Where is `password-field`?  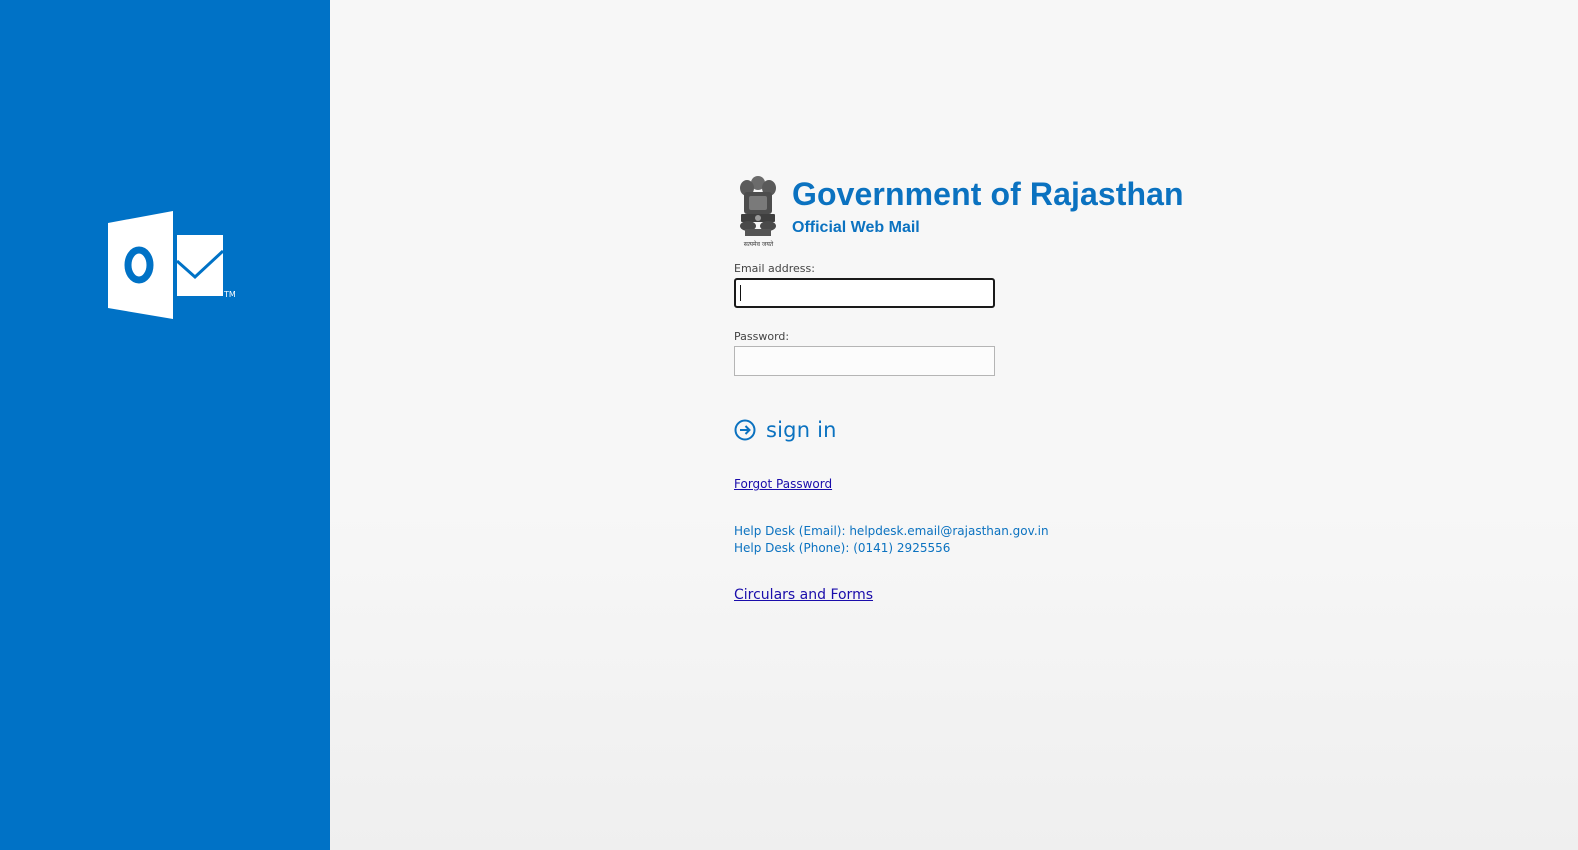 password-field is located at coordinates (864, 361).